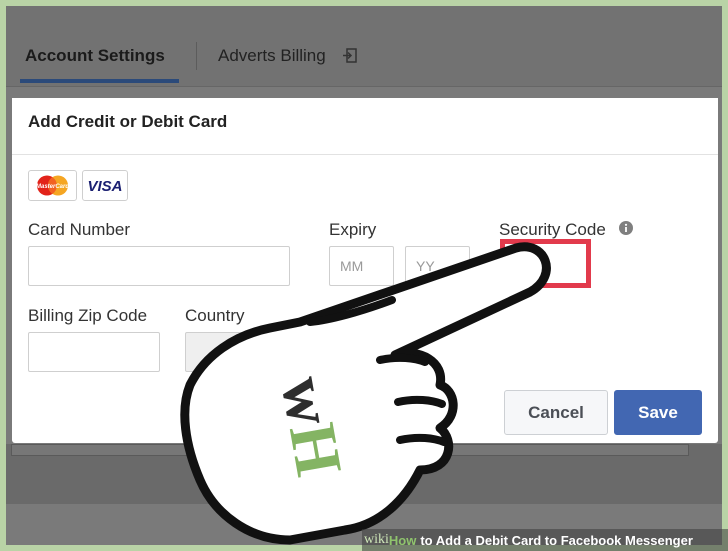  What do you see at coordinates (215, 315) in the screenshot?
I see `country-label: Country` at bounding box center [215, 315].